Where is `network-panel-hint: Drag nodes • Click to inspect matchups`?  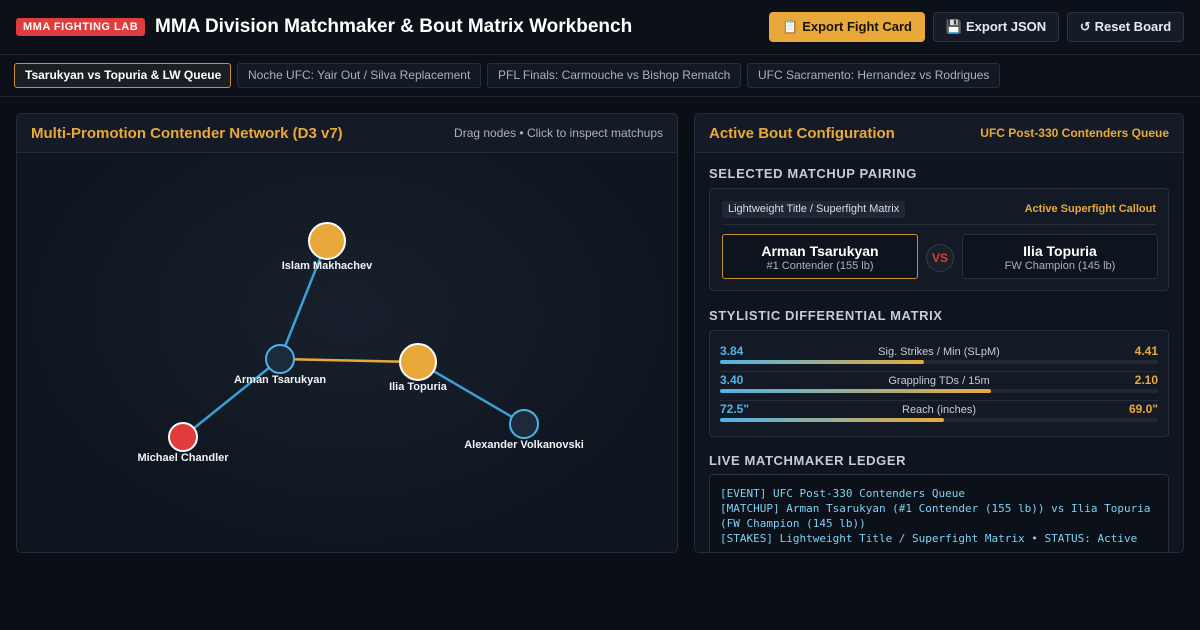 network-panel-hint: Drag nodes • Click to inspect matchups is located at coordinates (558, 133).